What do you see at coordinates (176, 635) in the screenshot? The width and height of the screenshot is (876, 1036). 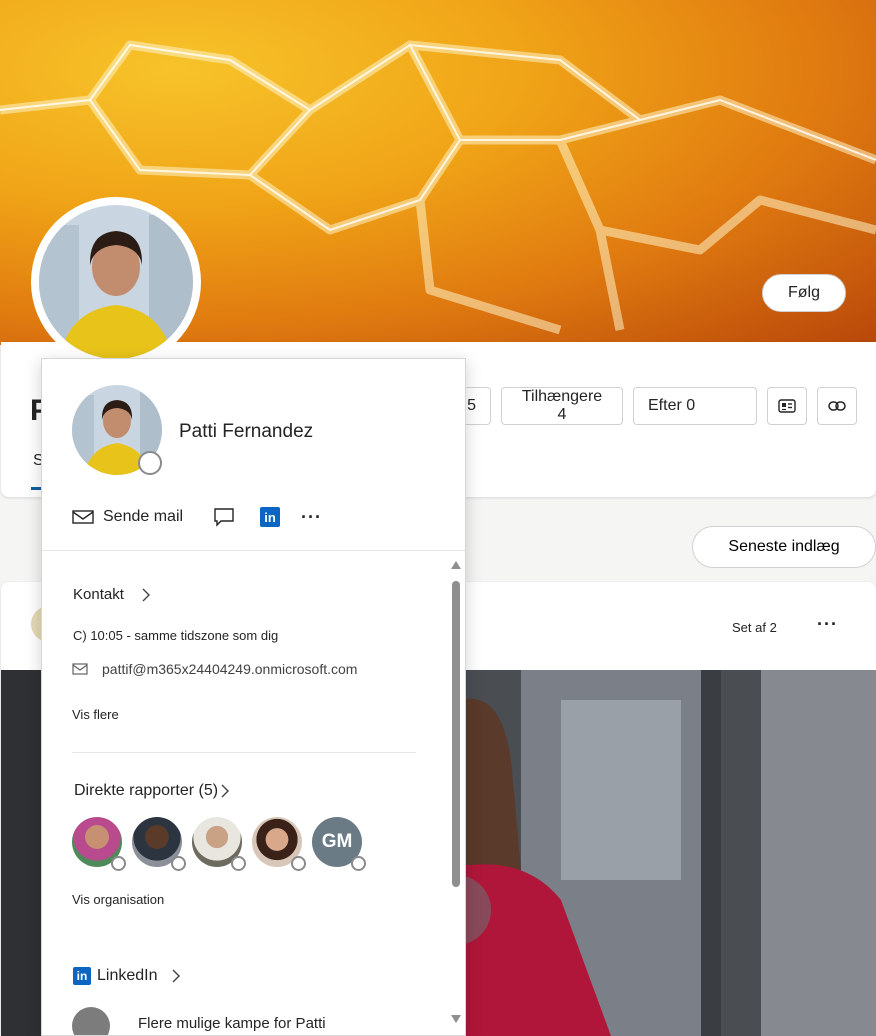 I see `local-time-text: C) 10:05 - samme tidszone som dig` at bounding box center [176, 635].